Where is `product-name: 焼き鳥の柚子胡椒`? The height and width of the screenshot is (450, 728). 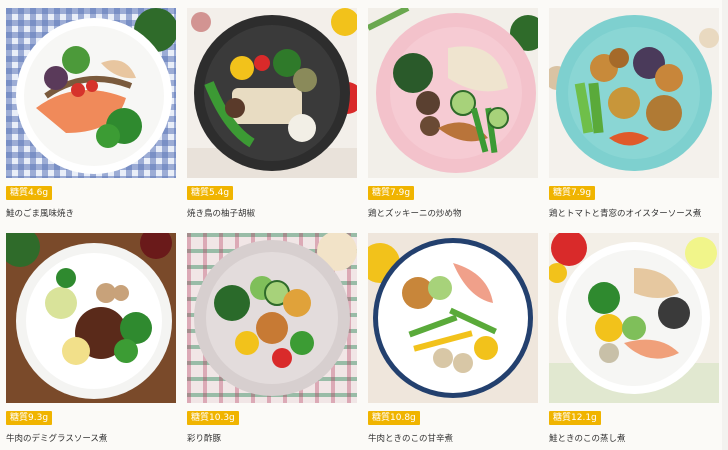 product-name: 焼き鳥の柚子胡椒 is located at coordinates (221, 213).